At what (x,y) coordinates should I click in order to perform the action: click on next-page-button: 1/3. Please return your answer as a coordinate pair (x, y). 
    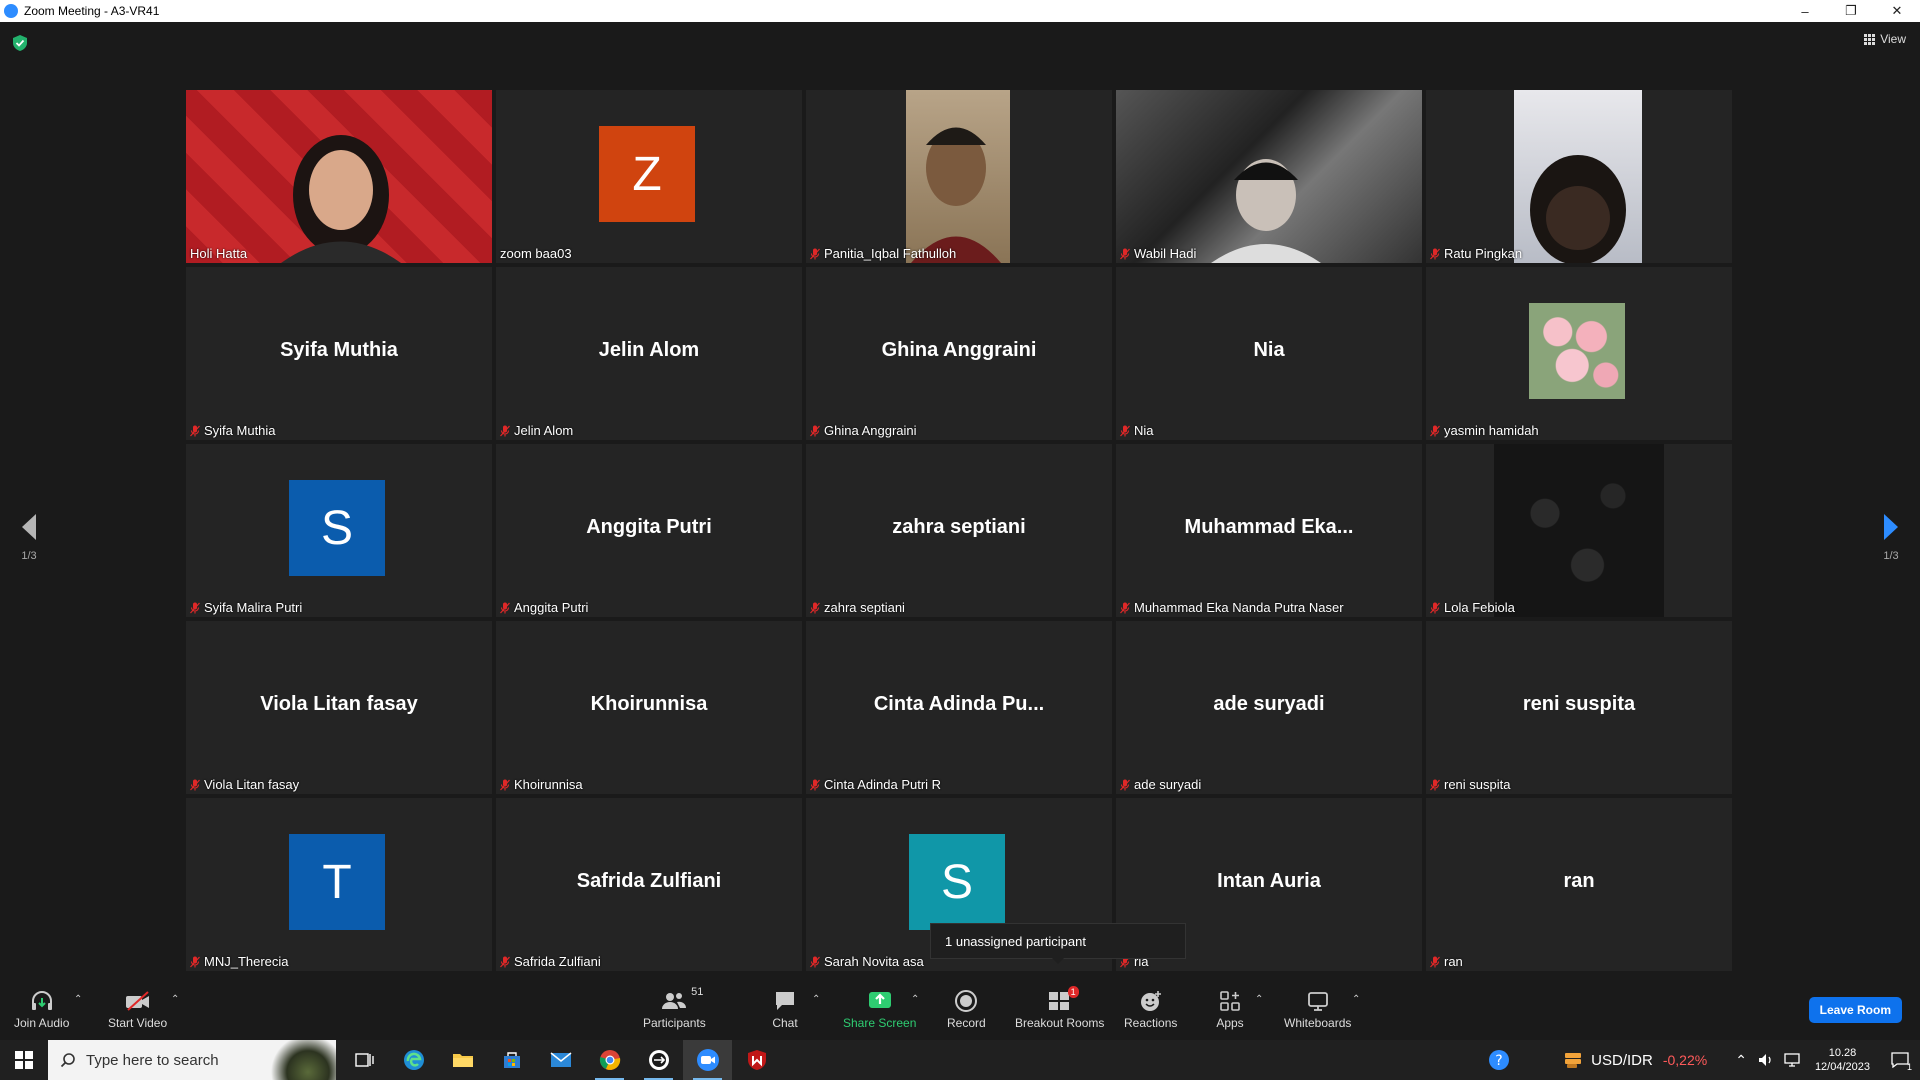
    Looking at the image, I should click on (1891, 537).